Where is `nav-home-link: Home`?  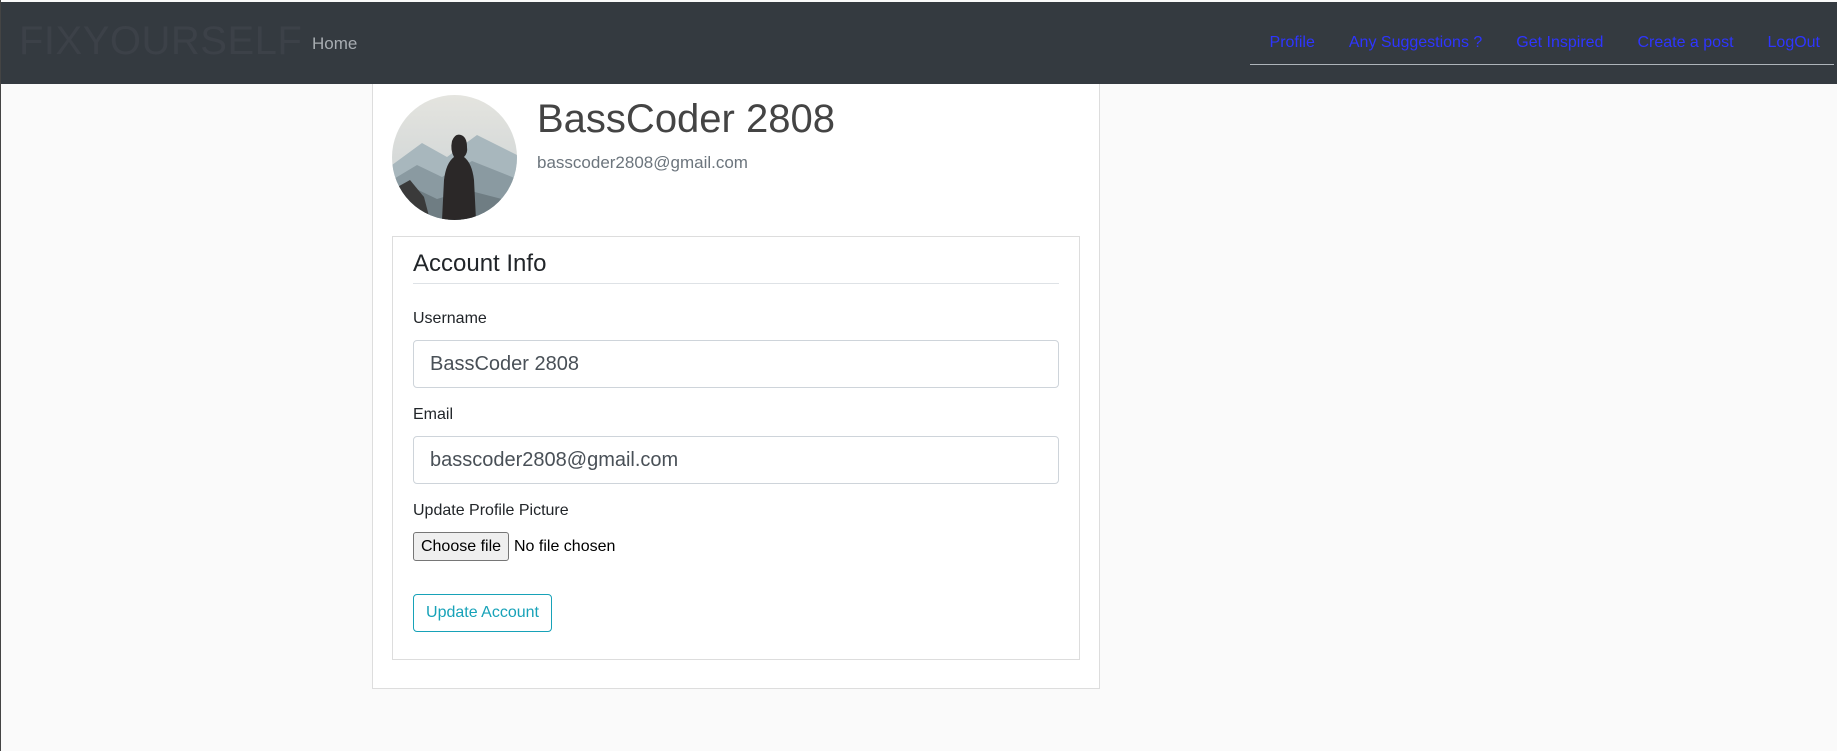 nav-home-link: Home is located at coordinates (334, 44).